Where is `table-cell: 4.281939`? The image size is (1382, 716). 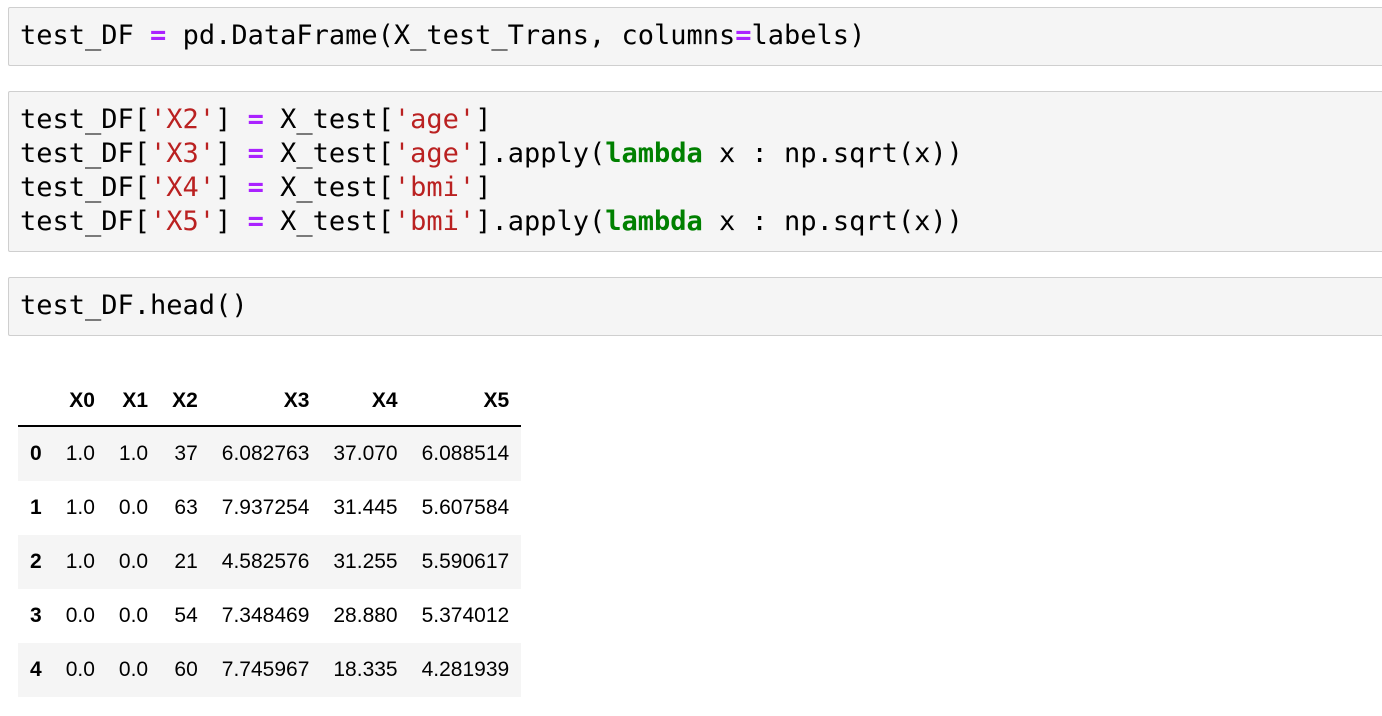 table-cell: 4.281939 is located at coordinates (465, 669).